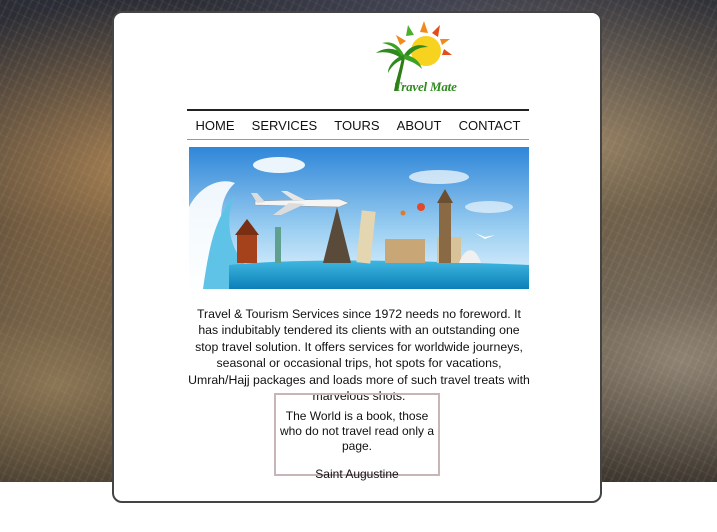  I want to click on nav-item-tours: TOURS, so click(356, 125).